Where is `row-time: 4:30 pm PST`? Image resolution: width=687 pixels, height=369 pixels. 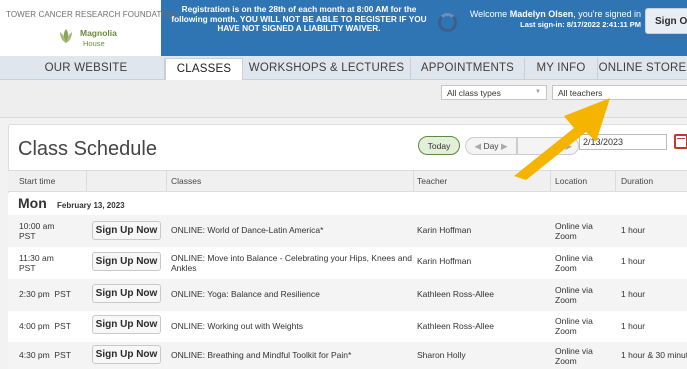
row-time: 4:30 pm PST is located at coordinates (45, 355).